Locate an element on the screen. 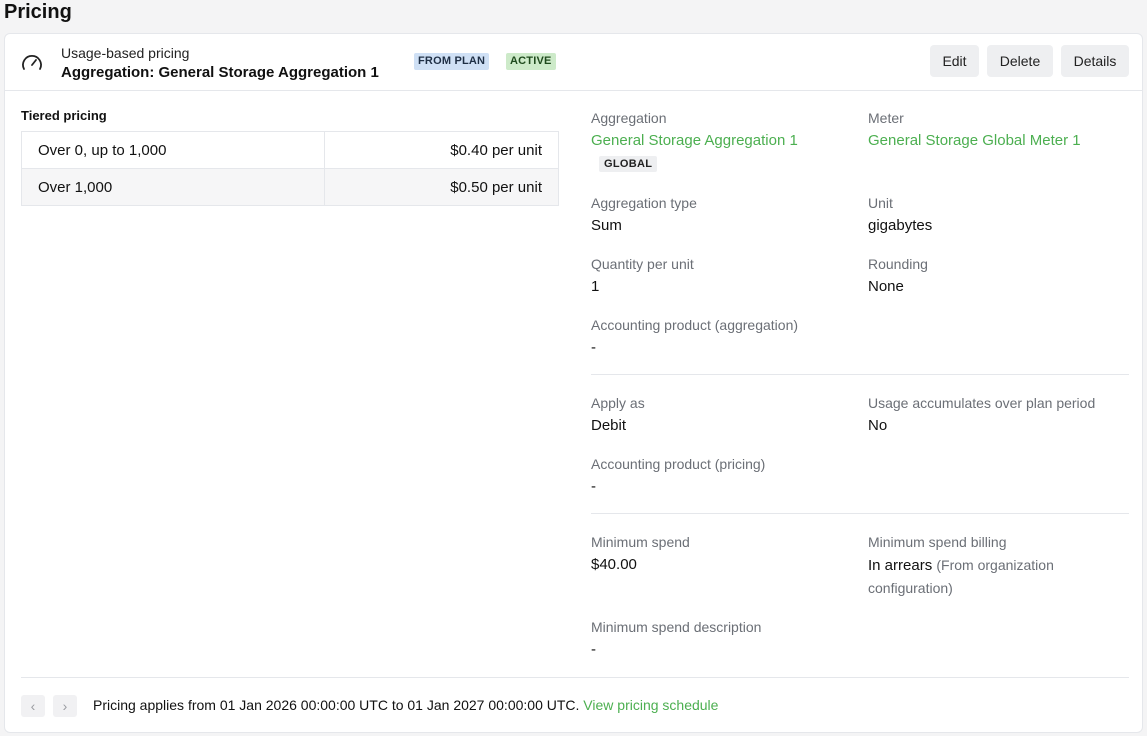  minimum-spend-label: Minimum spend is located at coordinates (640, 542).